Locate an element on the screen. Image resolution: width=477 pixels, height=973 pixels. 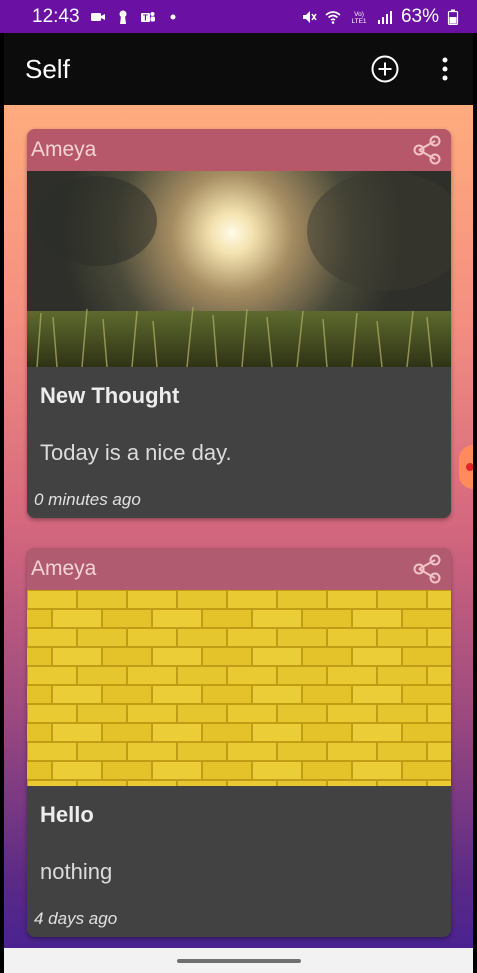
overflow-menu-button is located at coordinates (445, 69).